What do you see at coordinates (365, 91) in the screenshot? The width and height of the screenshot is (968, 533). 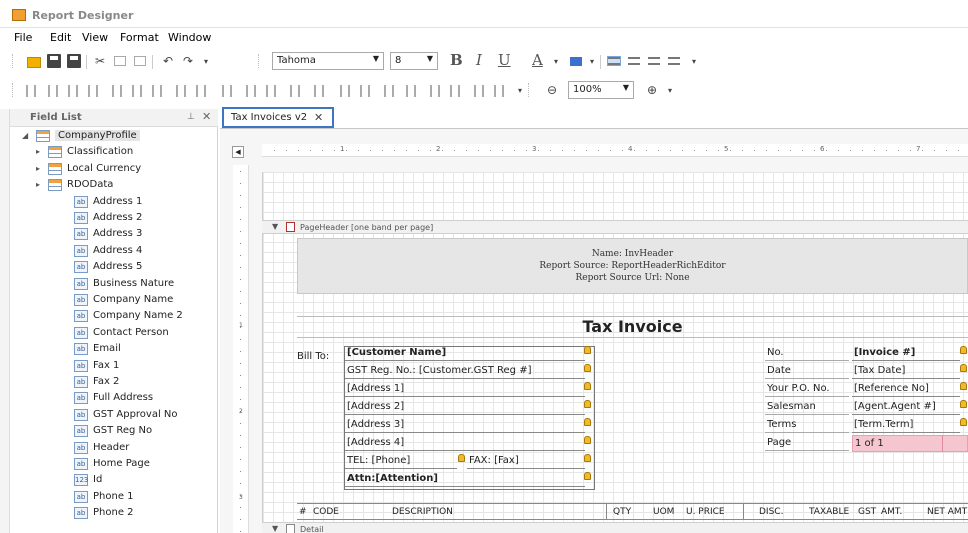 I see `v-spacing-increase-icon` at bounding box center [365, 91].